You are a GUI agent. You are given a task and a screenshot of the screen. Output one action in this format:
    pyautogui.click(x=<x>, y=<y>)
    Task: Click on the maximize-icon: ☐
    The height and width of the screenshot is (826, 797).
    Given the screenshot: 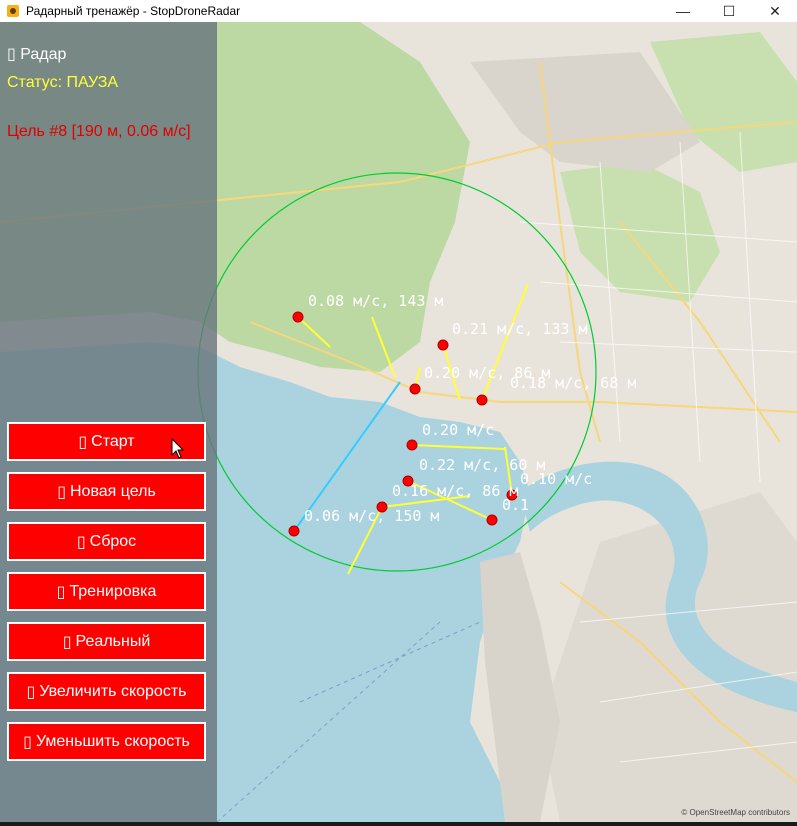 What is the action you would take?
    pyautogui.click(x=729, y=10)
    